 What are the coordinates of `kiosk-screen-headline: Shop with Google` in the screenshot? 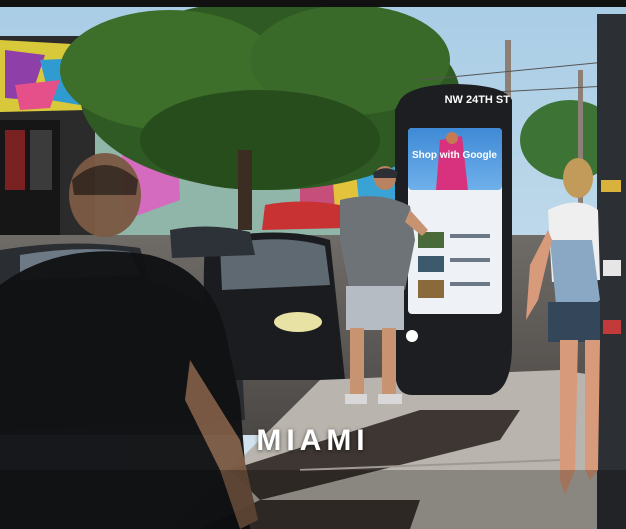 It's located at (454, 155).